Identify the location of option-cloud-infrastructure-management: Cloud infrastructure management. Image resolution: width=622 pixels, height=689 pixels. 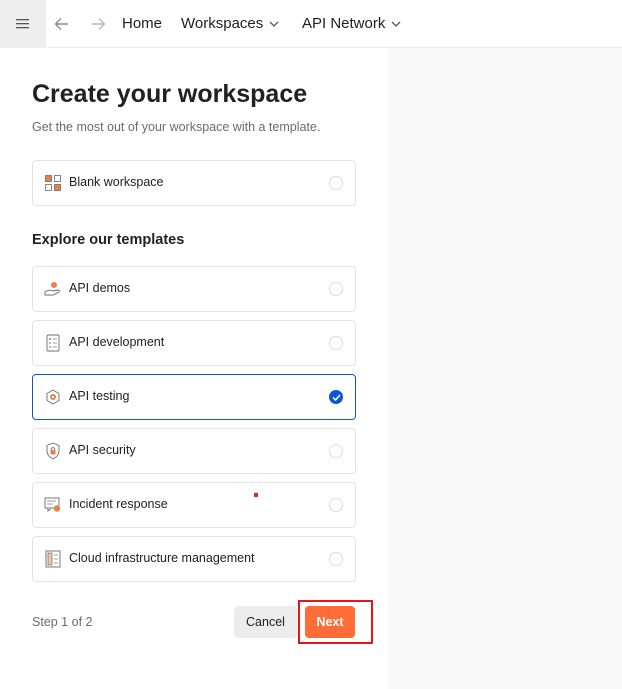
(194, 559).